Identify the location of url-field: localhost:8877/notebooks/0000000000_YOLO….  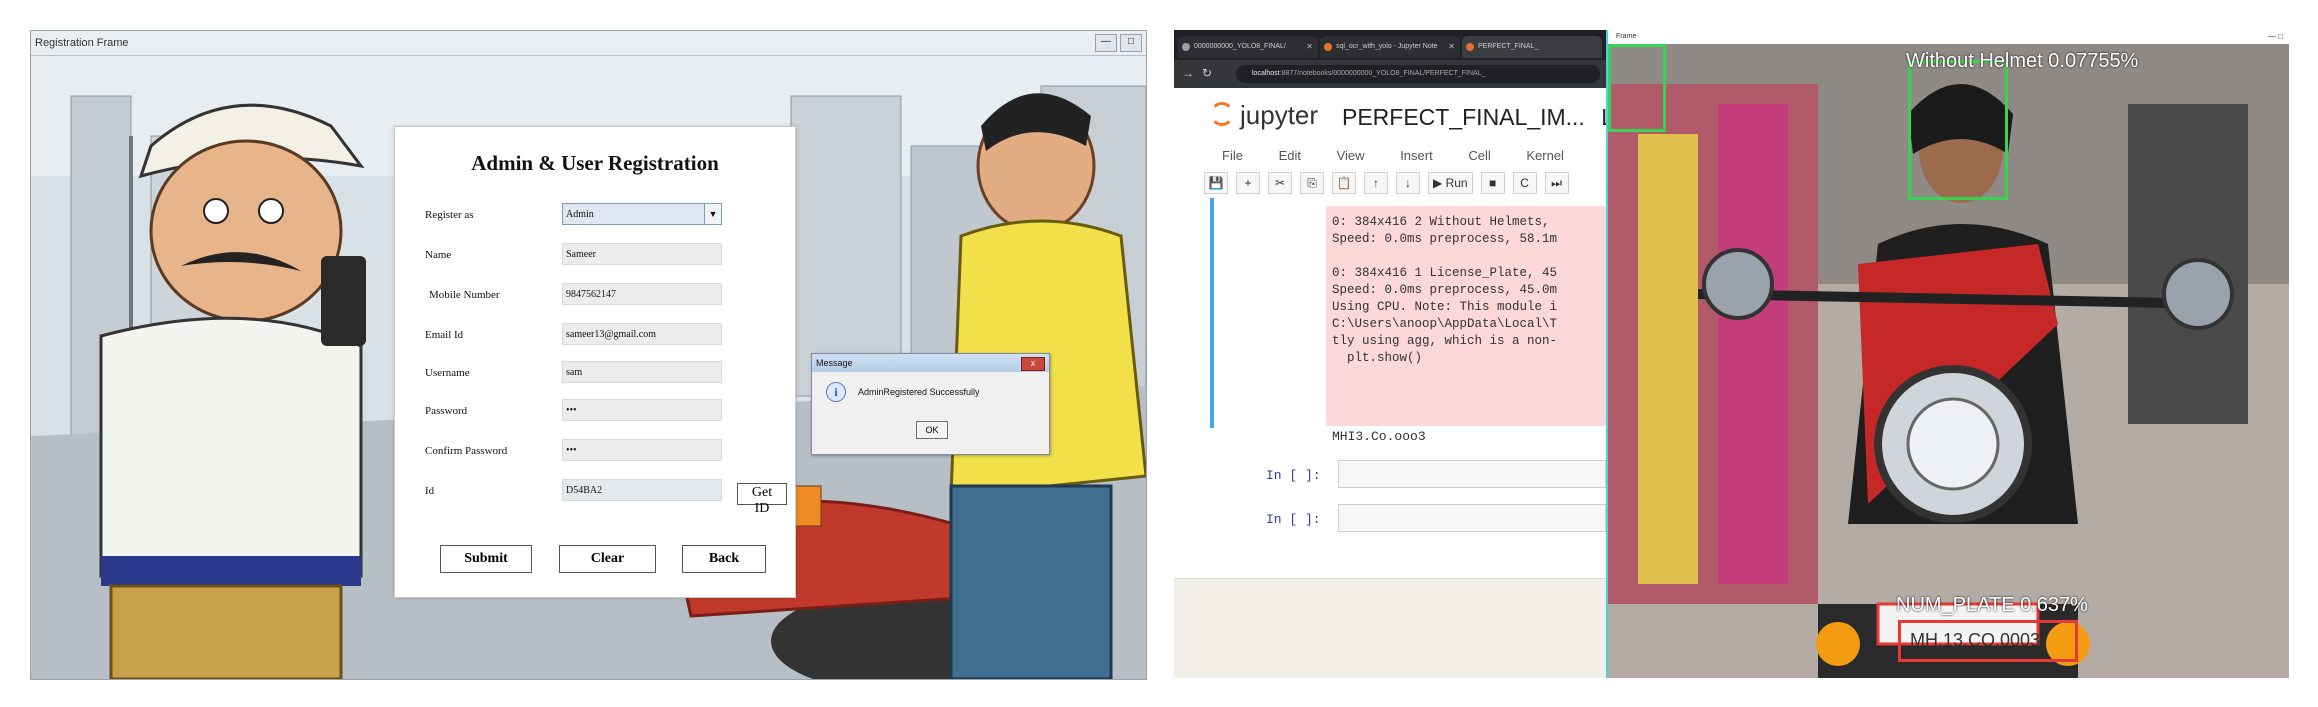
(1418, 74).